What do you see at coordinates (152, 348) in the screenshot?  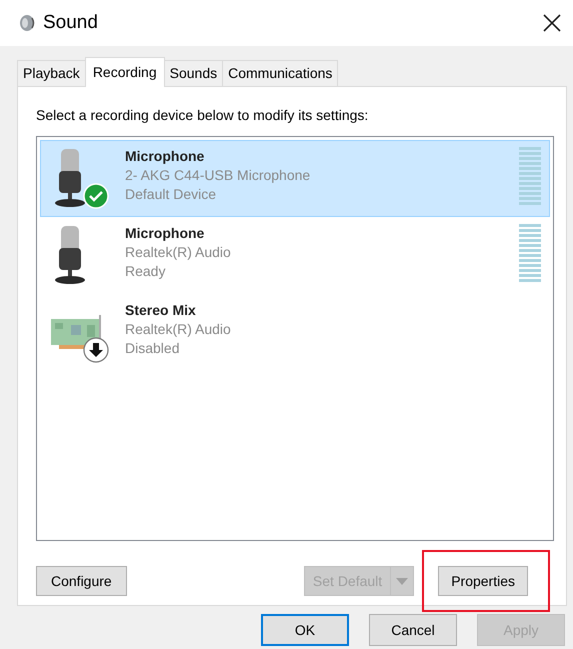 I see `device-status: Disabled` at bounding box center [152, 348].